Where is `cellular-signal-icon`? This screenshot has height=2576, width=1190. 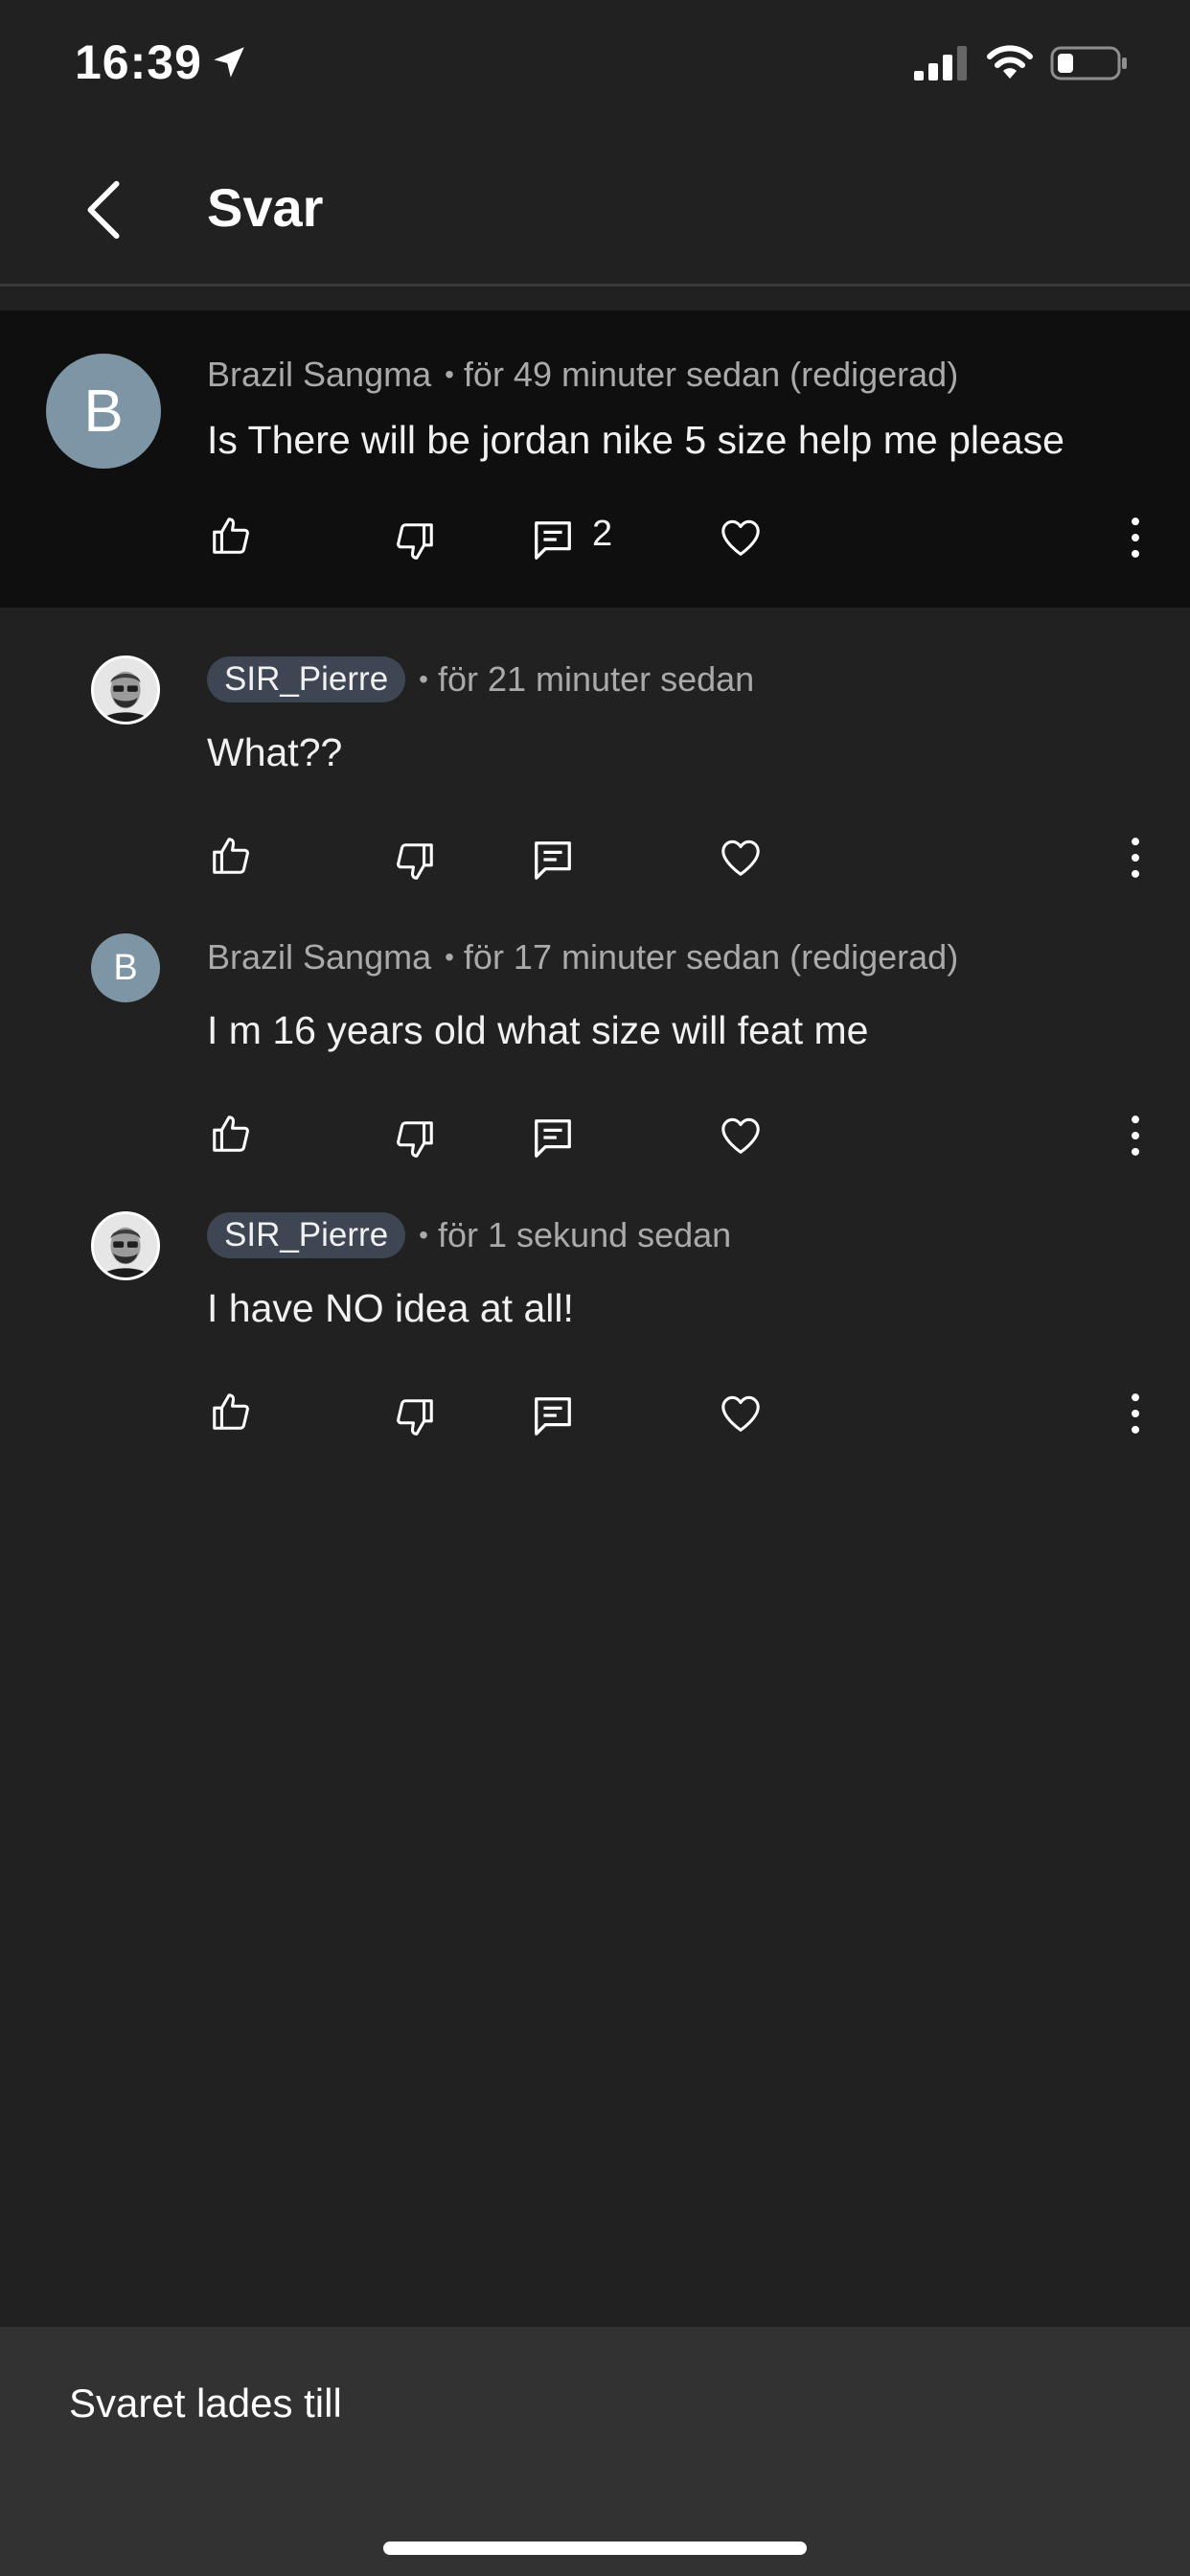
cellular-signal-icon is located at coordinates (941, 63).